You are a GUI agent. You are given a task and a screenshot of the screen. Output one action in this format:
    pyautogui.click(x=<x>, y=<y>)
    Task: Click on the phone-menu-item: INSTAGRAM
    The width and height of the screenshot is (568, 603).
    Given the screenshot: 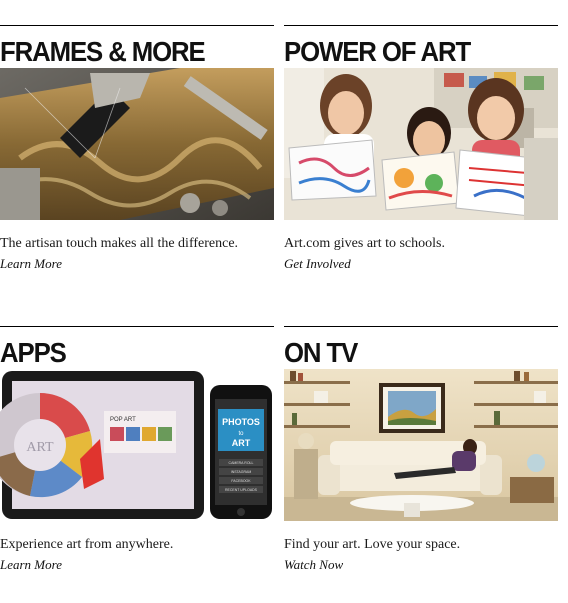 What is the action you would take?
    pyautogui.click(x=241, y=472)
    